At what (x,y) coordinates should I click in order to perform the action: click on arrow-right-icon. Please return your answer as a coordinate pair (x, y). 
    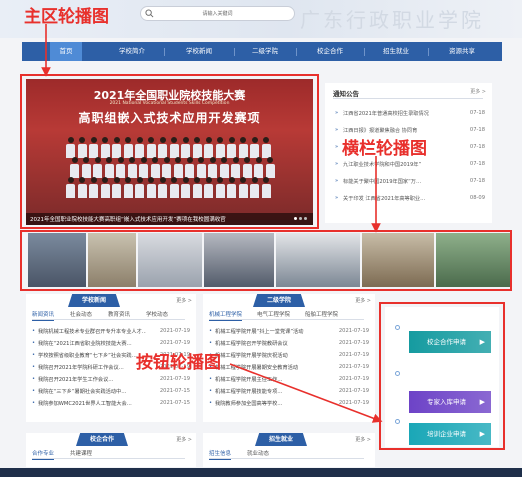
    Looking at the image, I should click on (306, 393).